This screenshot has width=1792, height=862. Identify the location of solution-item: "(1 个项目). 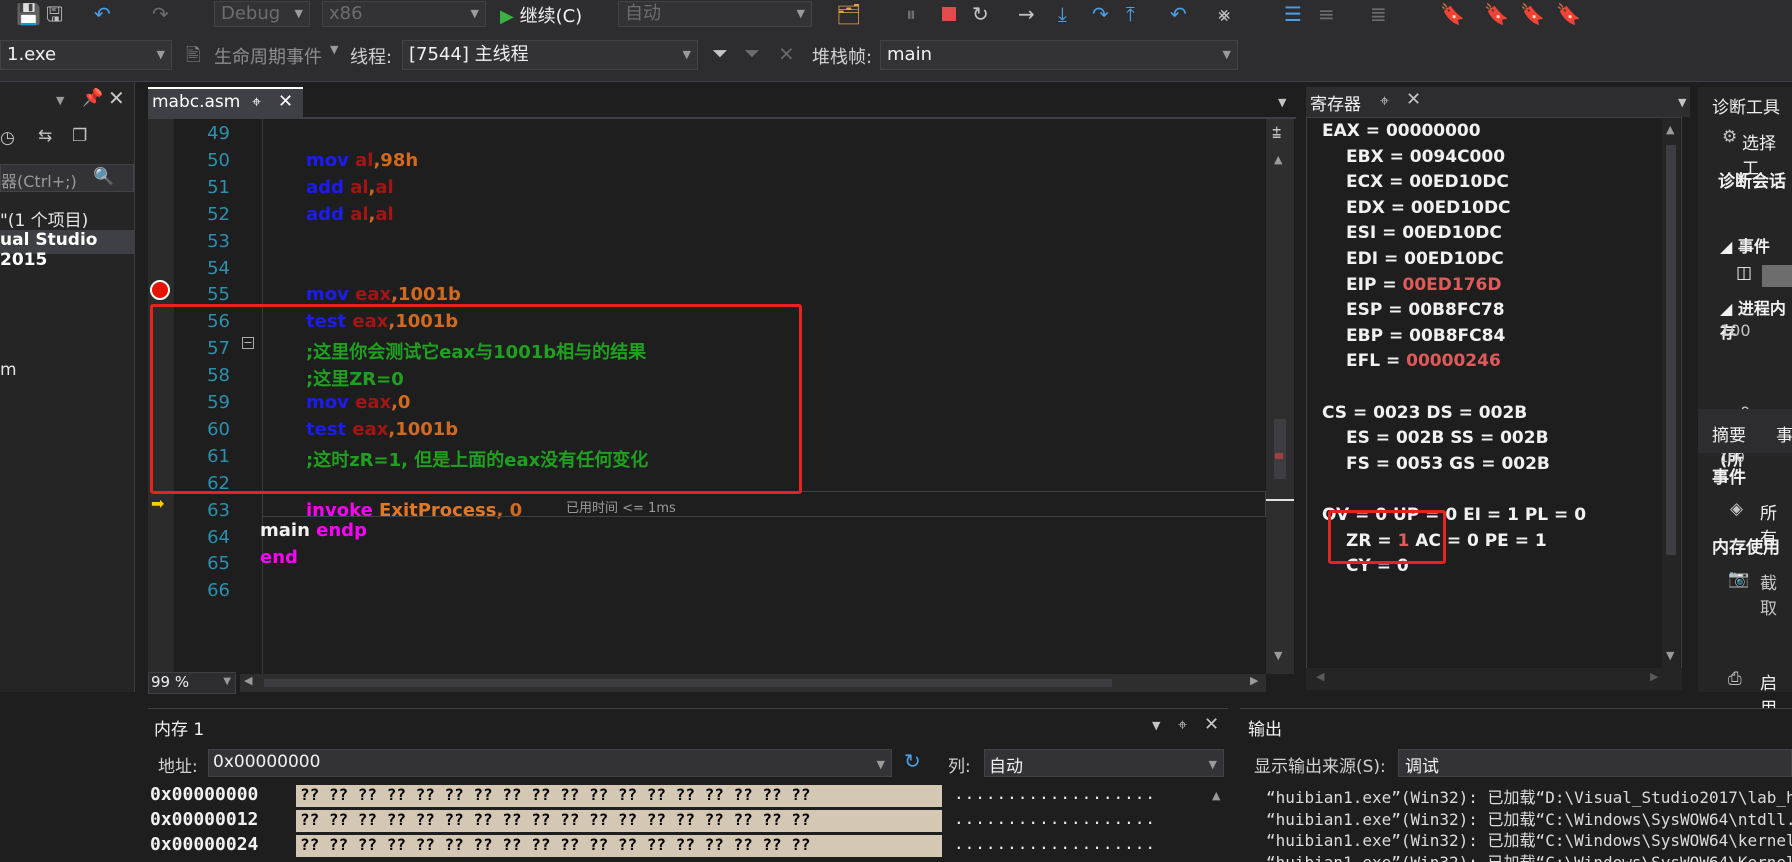
(67, 218).